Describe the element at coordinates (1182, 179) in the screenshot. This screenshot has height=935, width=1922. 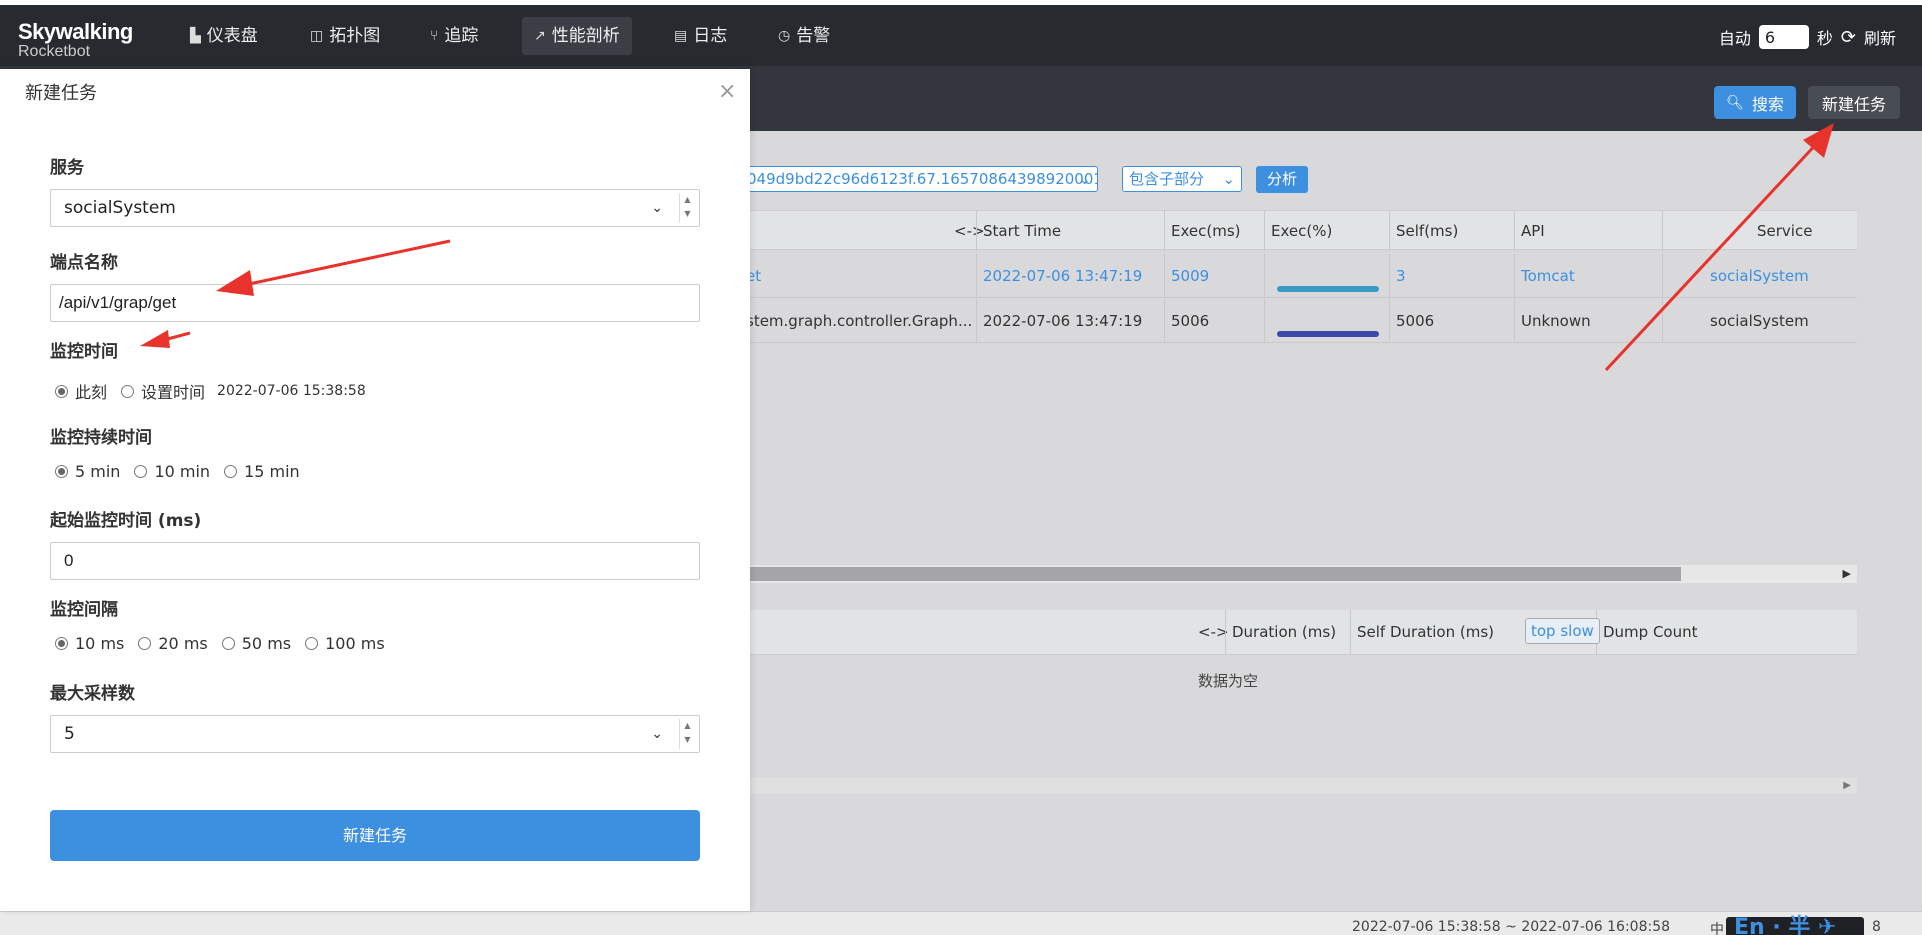
I see `mode-select: 包含子部分 ⌄` at that location.